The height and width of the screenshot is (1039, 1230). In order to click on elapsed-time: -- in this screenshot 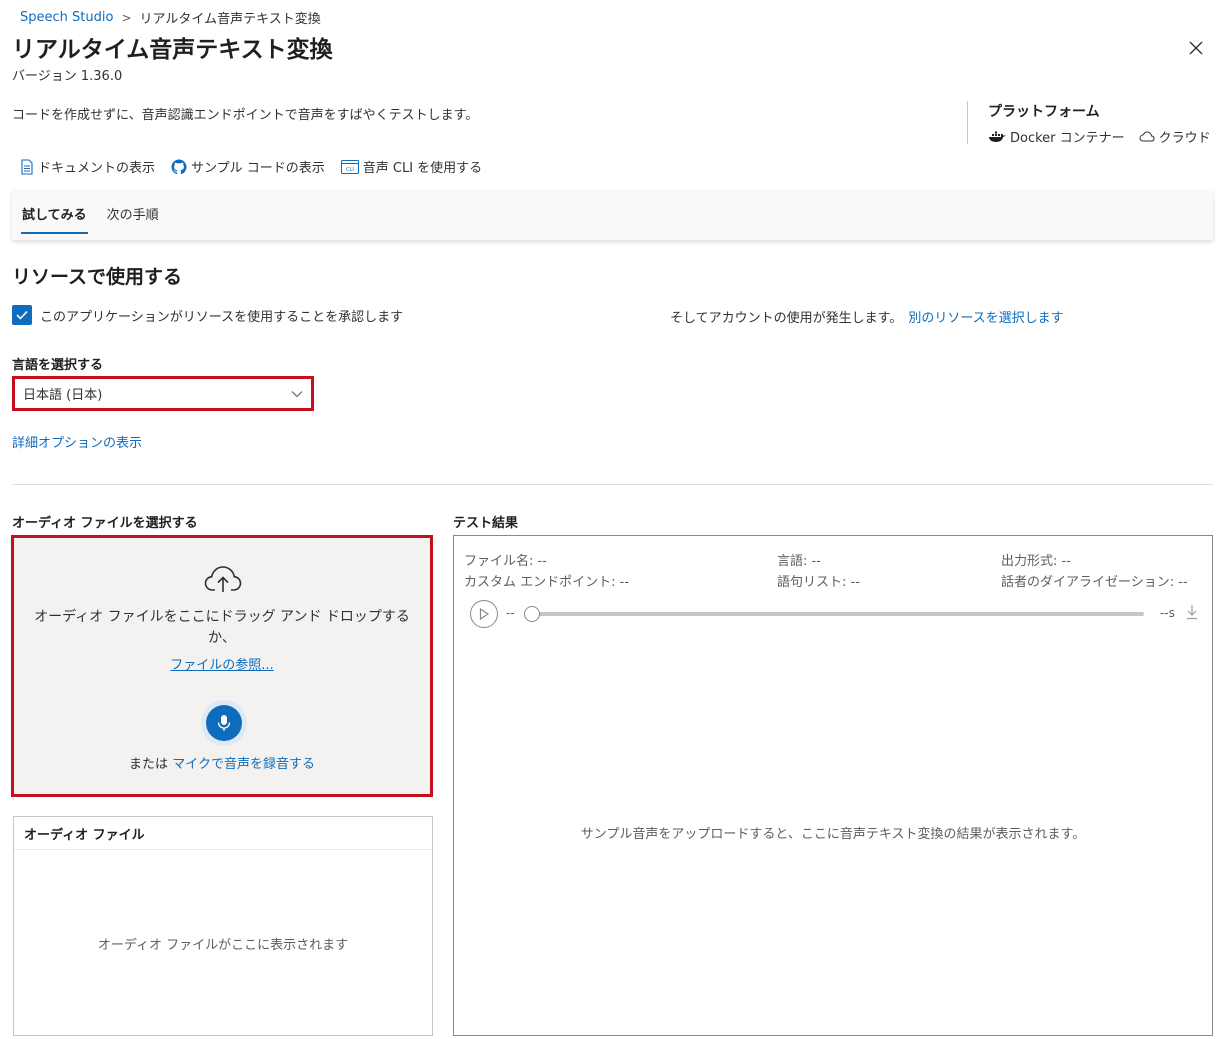, I will do `click(510, 613)`.